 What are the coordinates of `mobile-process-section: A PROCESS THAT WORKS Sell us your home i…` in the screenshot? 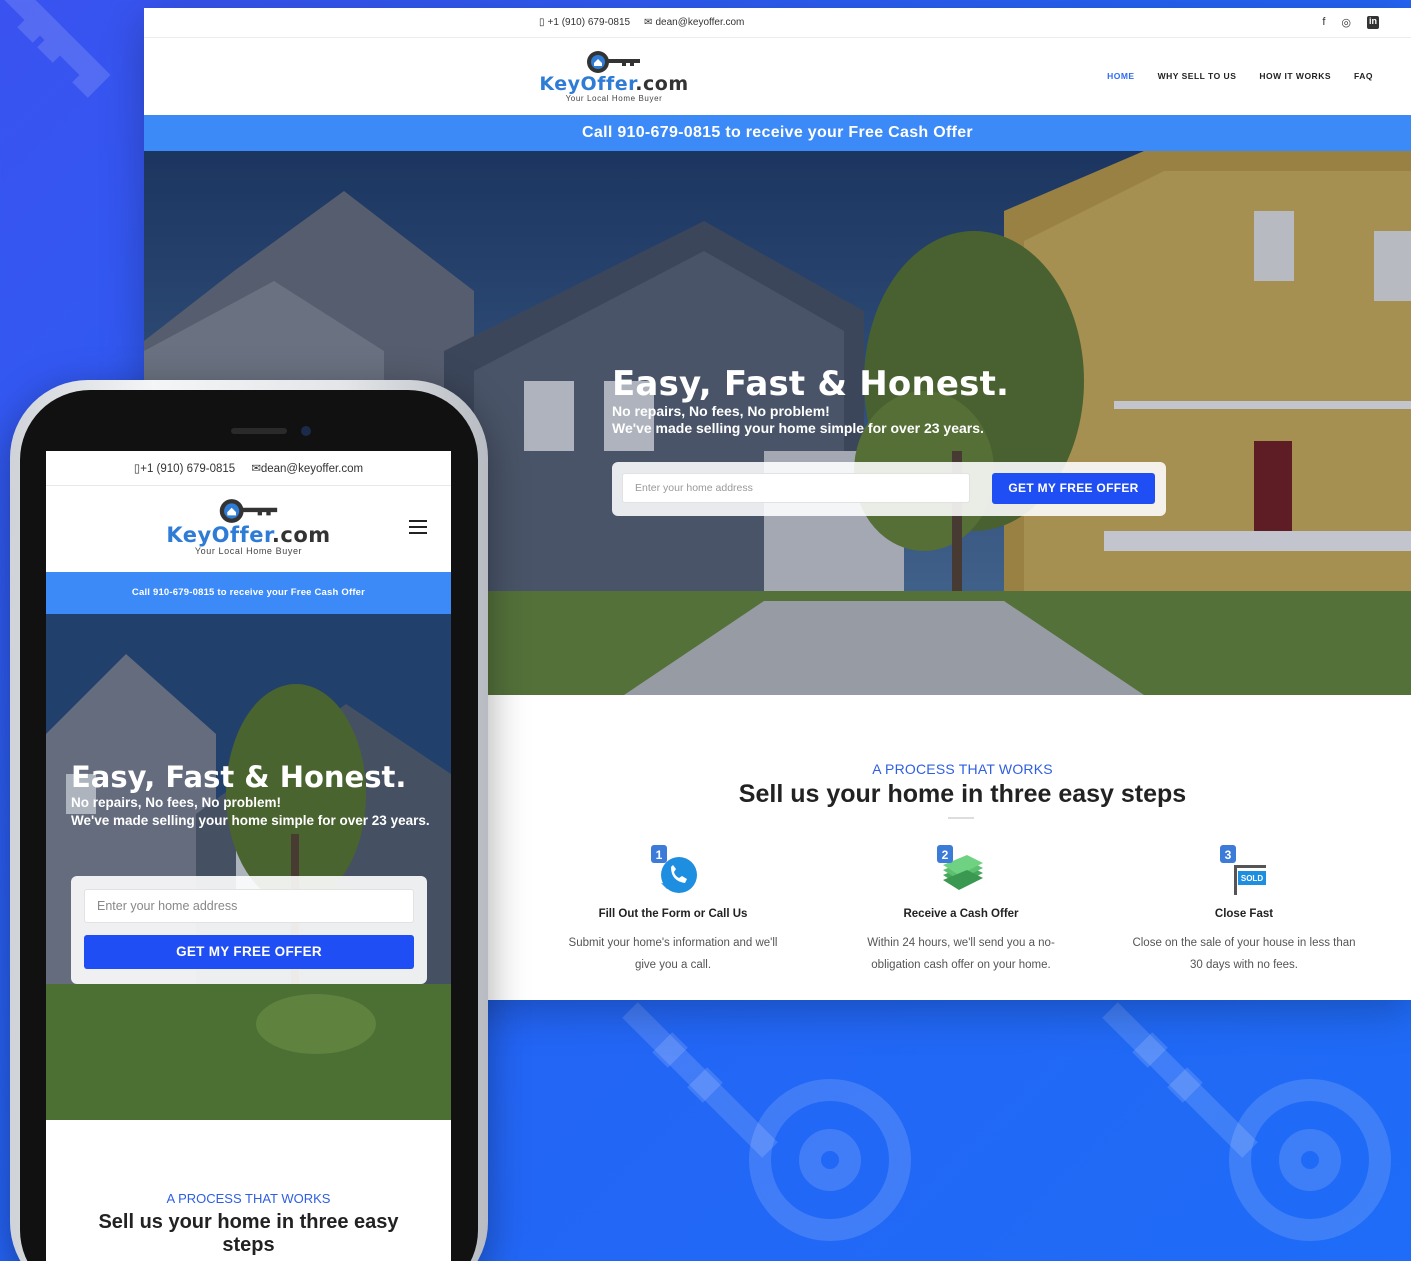 It's located at (248, 1188).